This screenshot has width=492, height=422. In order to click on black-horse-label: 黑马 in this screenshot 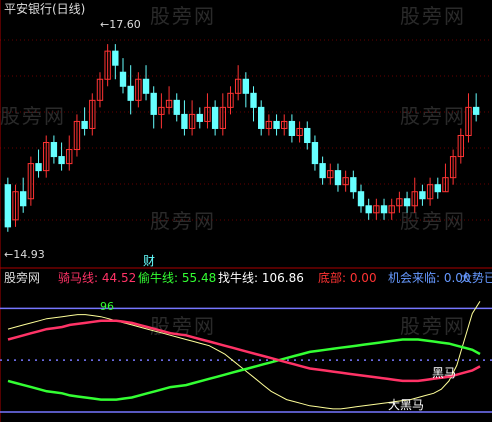, I will do `click(444, 373)`.